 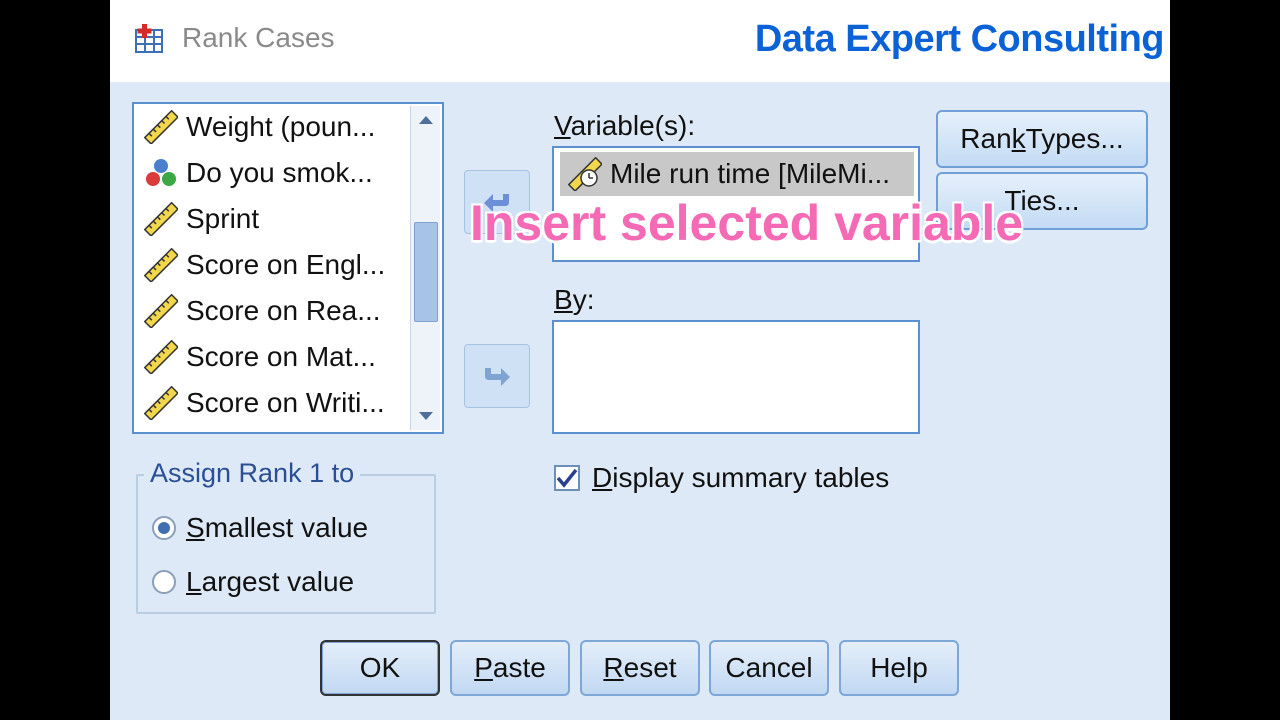 What do you see at coordinates (747, 223) in the screenshot?
I see `overlay-caption: Insert selected variable` at bounding box center [747, 223].